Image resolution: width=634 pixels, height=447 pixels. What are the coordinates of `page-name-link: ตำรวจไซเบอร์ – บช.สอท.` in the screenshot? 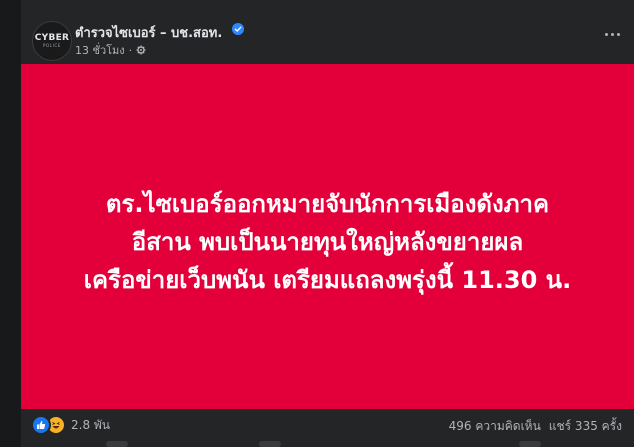 It's located at (148, 32).